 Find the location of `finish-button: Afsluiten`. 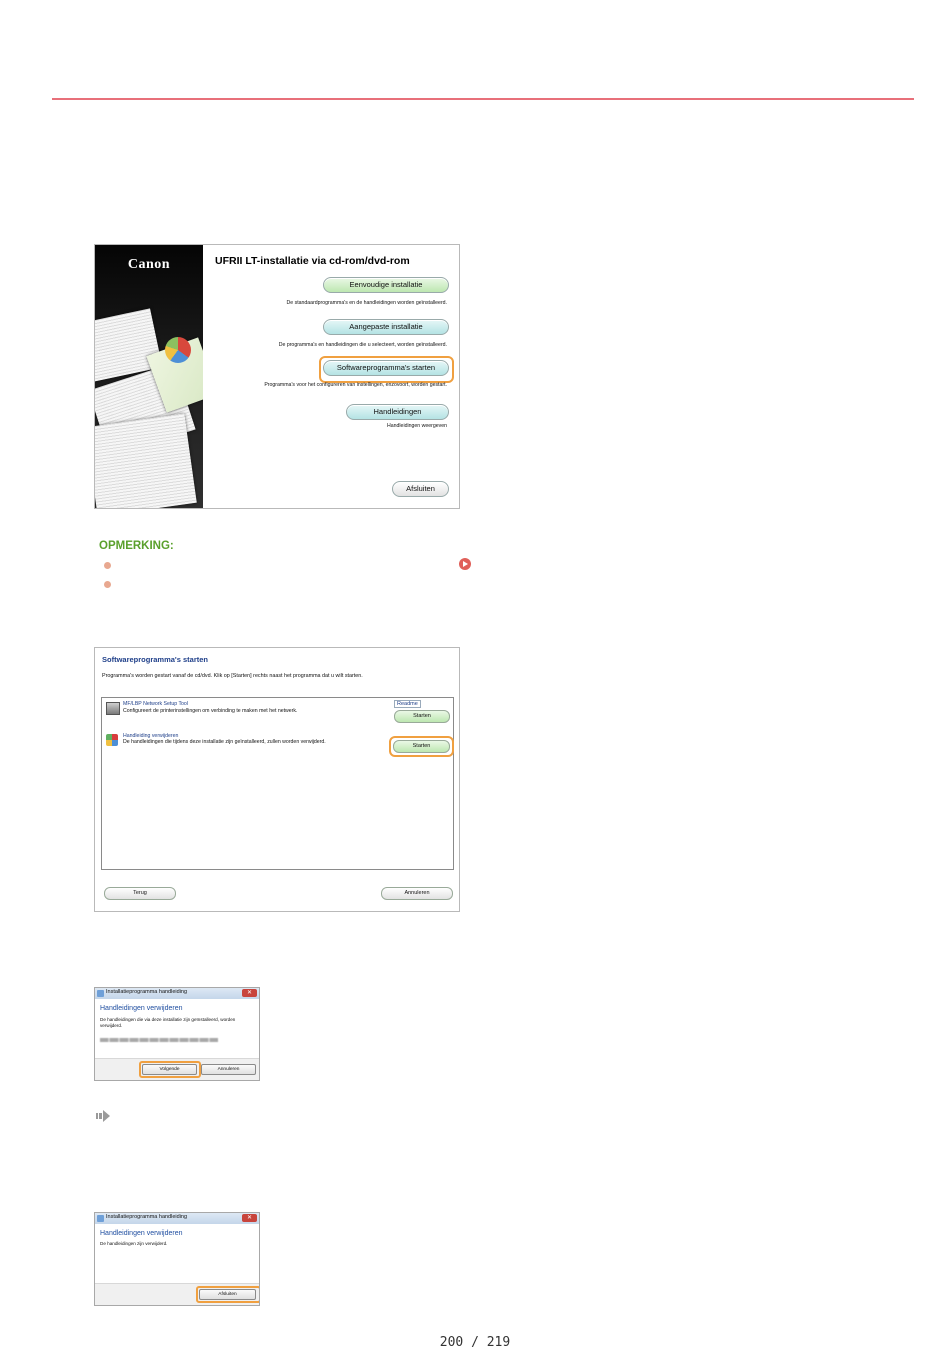

finish-button: Afsluiten is located at coordinates (227, 1294).